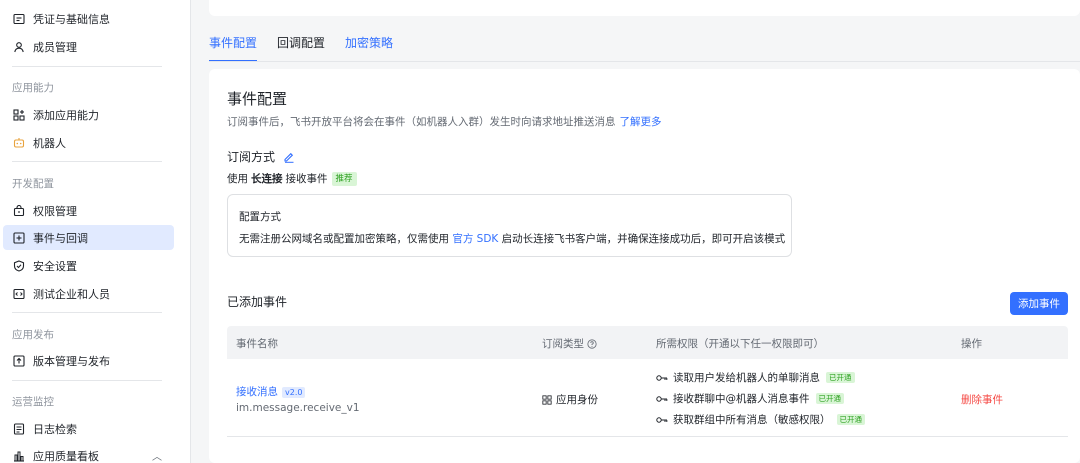 The image size is (1080, 463). I want to click on learn-more-link: 了解更多, so click(641, 122).